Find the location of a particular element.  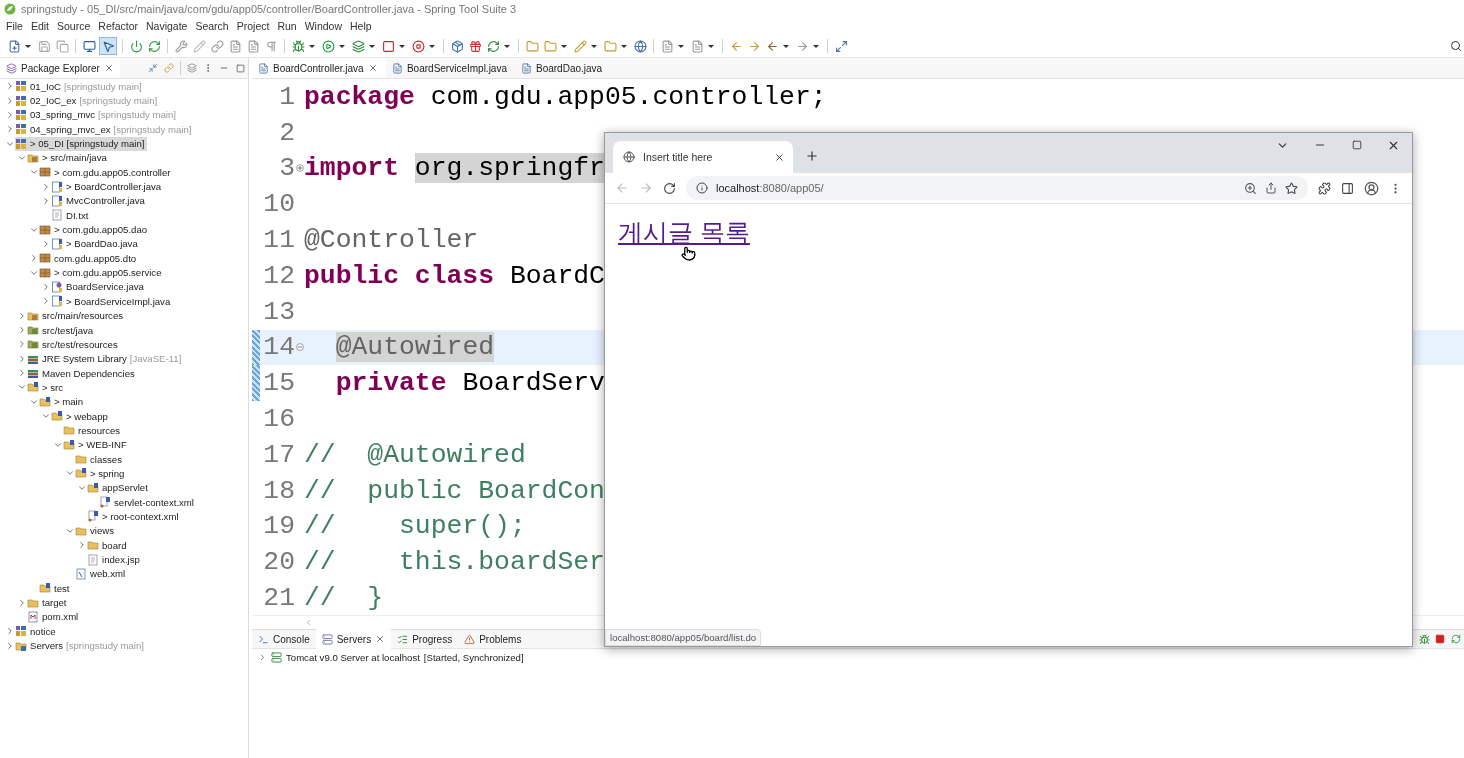

tree-item: pom.xml is located at coordinates (54, 616).